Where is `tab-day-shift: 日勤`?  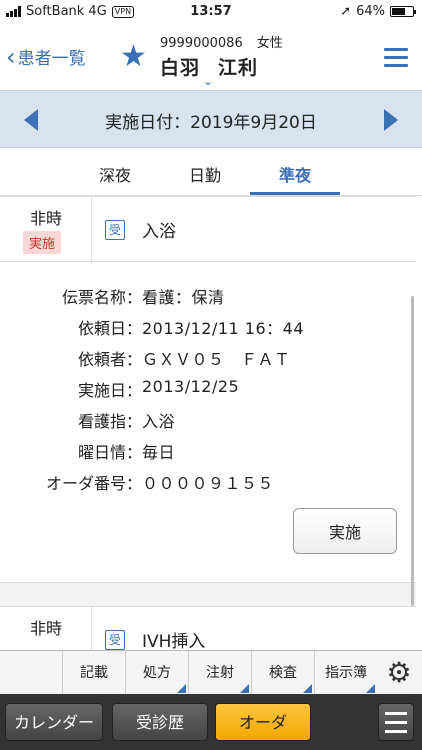 tab-day-shift: 日勤 is located at coordinates (205, 174).